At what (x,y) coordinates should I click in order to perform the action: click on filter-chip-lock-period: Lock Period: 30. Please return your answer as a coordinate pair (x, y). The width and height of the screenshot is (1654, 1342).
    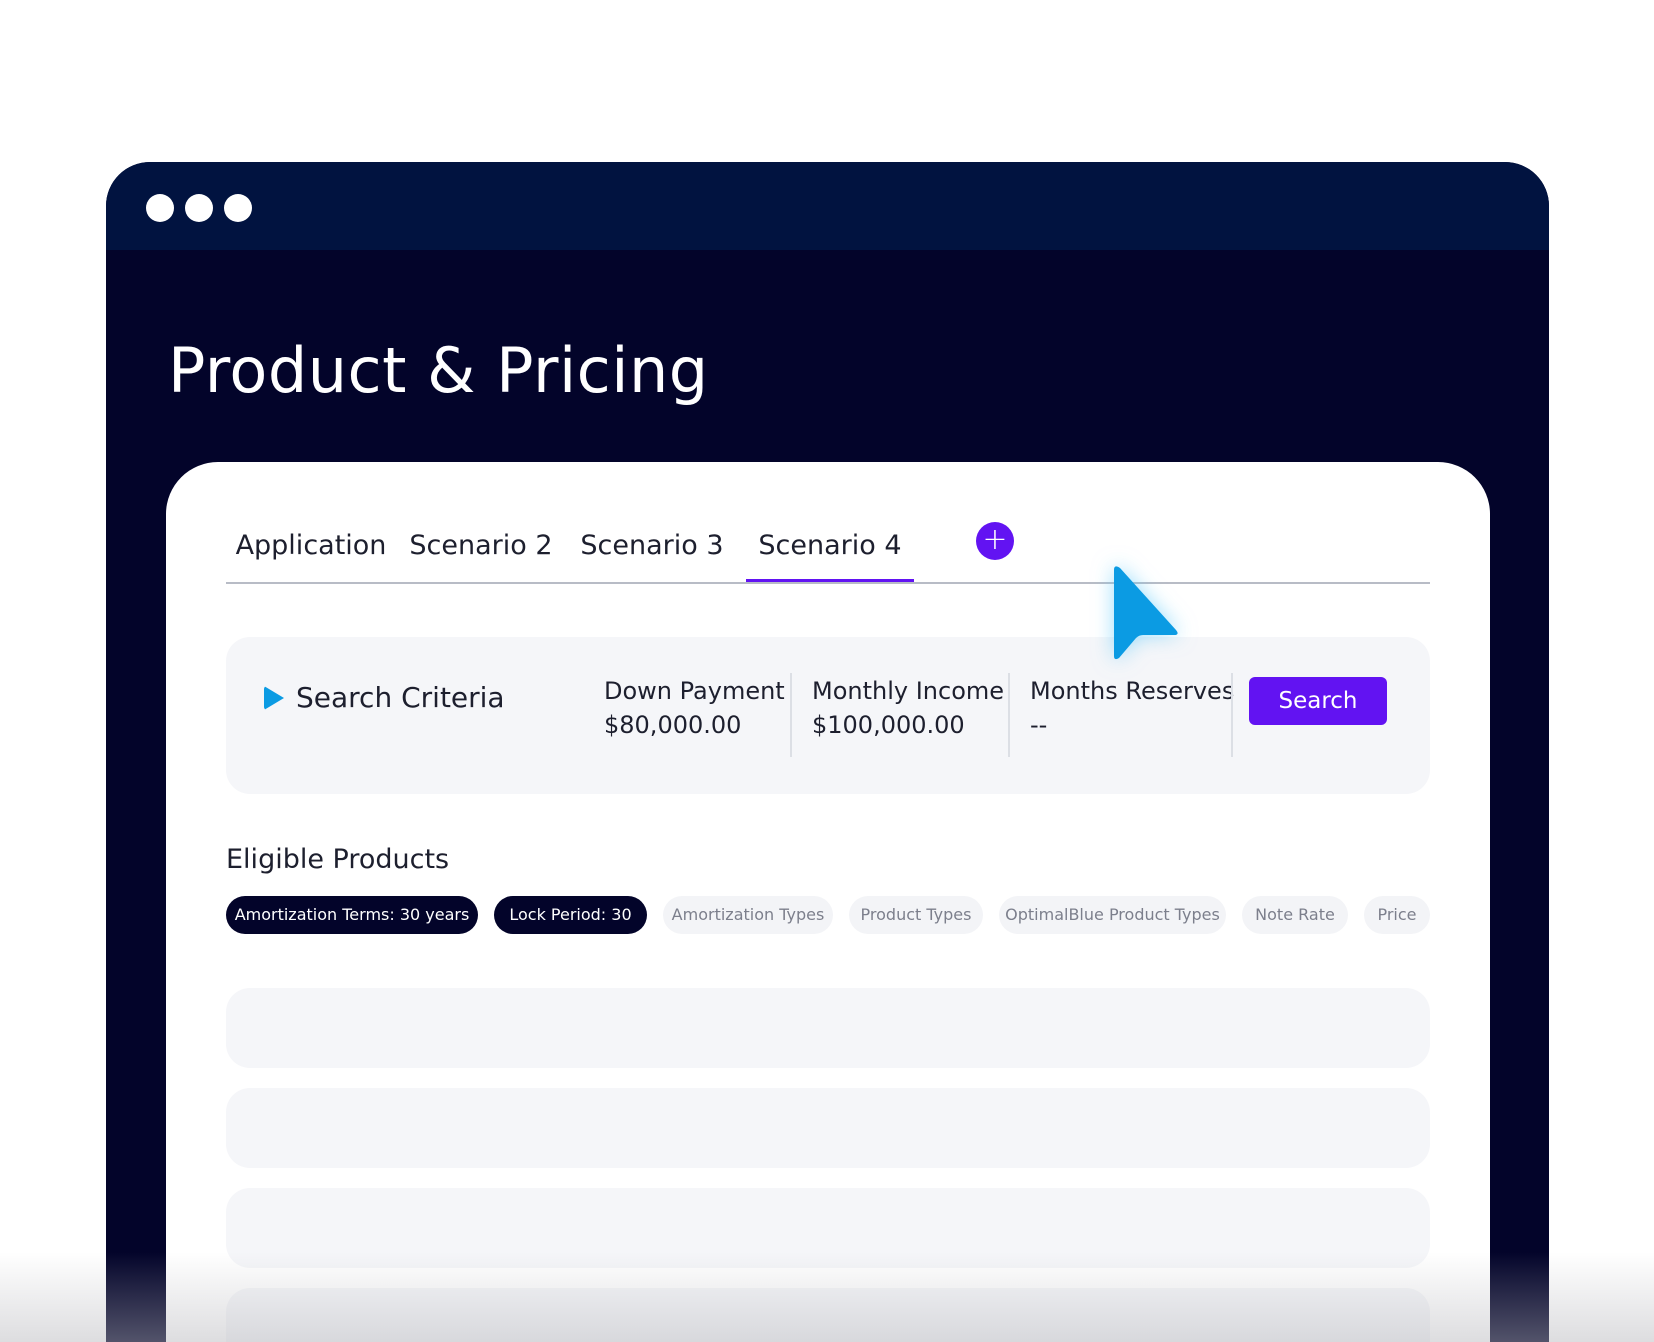
    Looking at the image, I should click on (570, 915).